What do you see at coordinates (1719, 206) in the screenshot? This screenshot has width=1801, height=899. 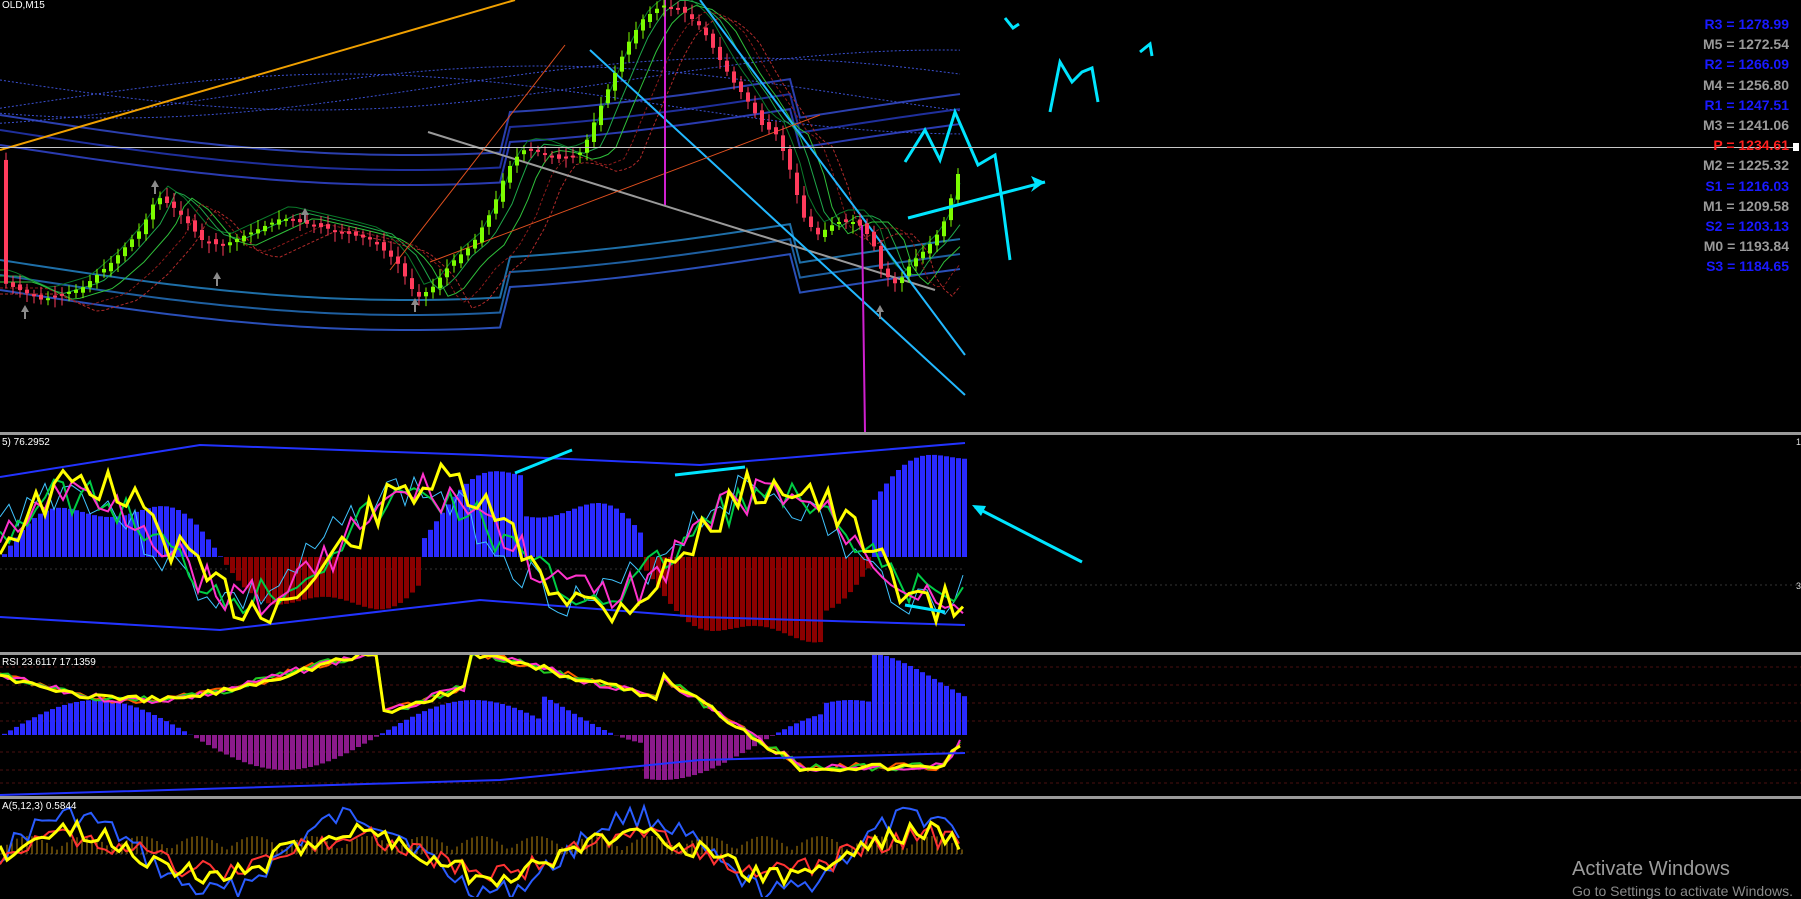 I see `pivot-level-9: M1 = 1209.58` at bounding box center [1719, 206].